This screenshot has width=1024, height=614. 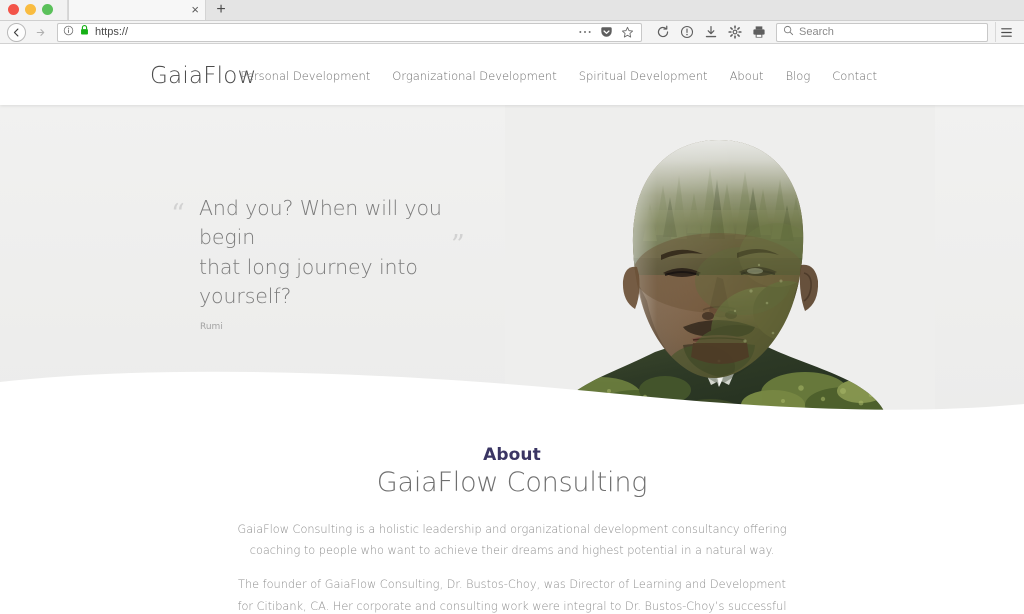 What do you see at coordinates (734, 32) in the screenshot?
I see `gear-icon` at bounding box center [734, 32].